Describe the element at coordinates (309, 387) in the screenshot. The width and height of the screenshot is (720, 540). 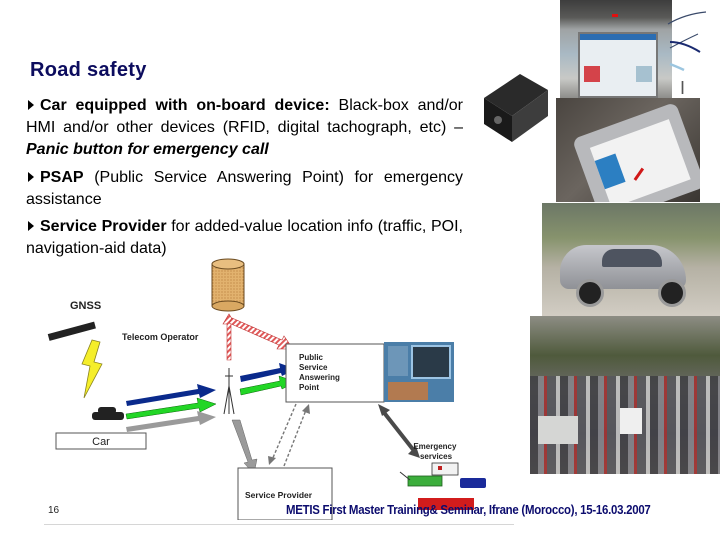
I see `psap-label-line: Point` at that location.